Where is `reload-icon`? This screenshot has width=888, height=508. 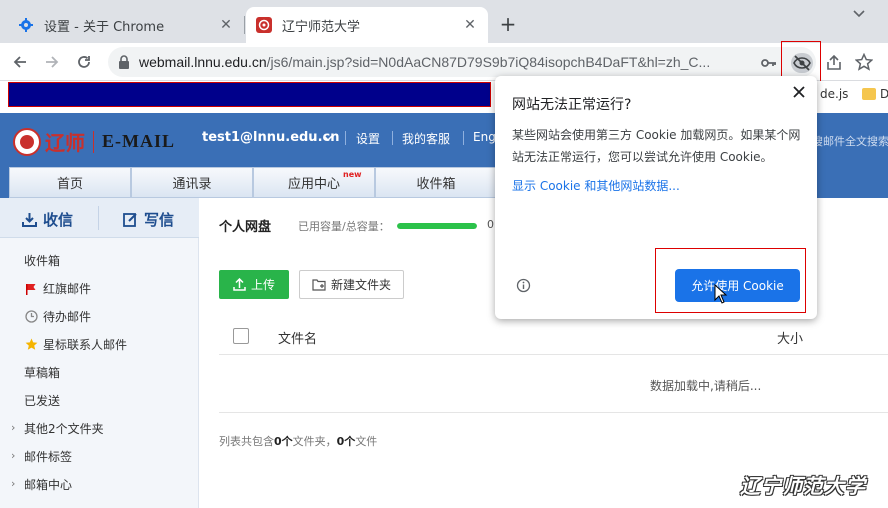 reload-icon is located at coordinates (84, 62).